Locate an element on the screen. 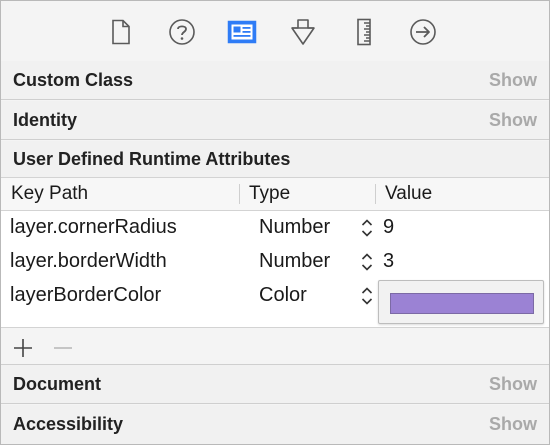  accessibility-title: Accessibility is located at coordinates (68, 424).